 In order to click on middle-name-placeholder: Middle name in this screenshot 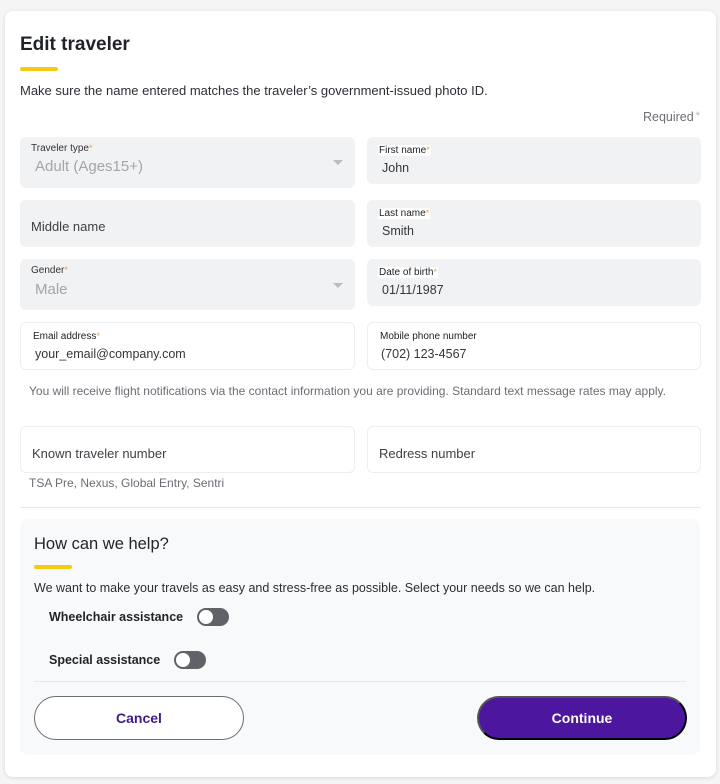, I will do `click(68, 226)`.